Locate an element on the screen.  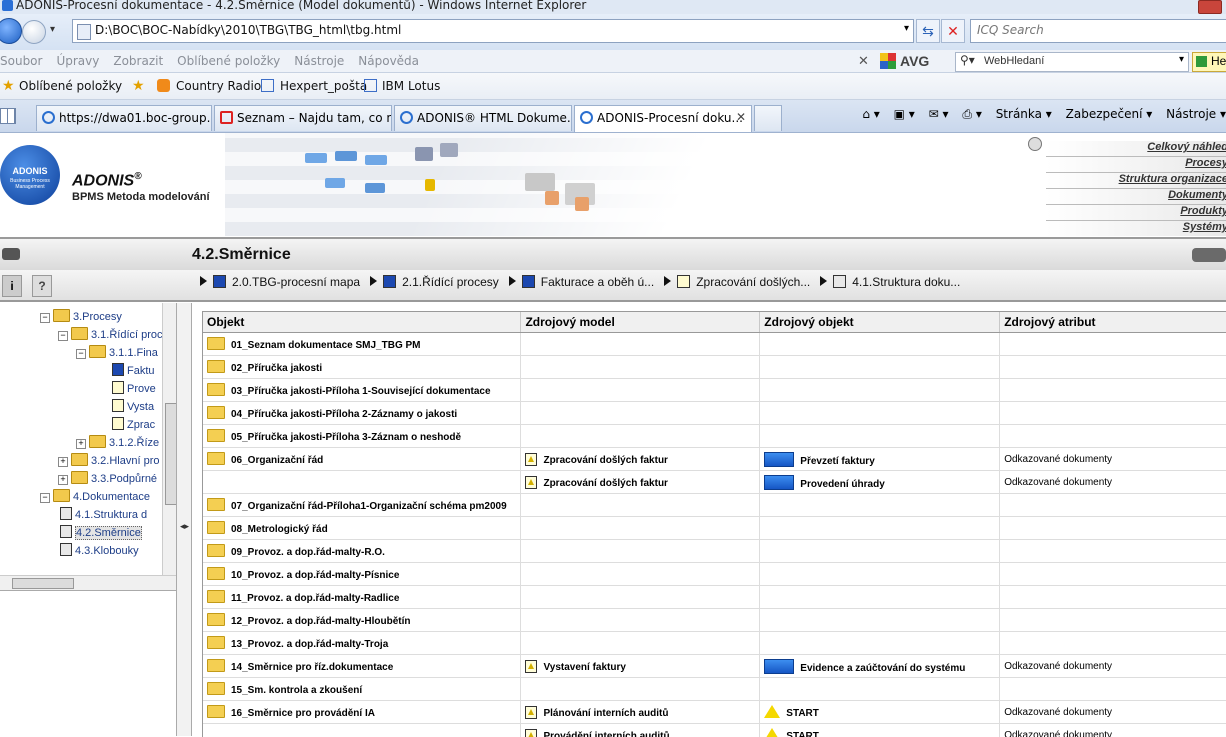
menu-favorites: Oblíbené položky is located at coordinates (228, 61).